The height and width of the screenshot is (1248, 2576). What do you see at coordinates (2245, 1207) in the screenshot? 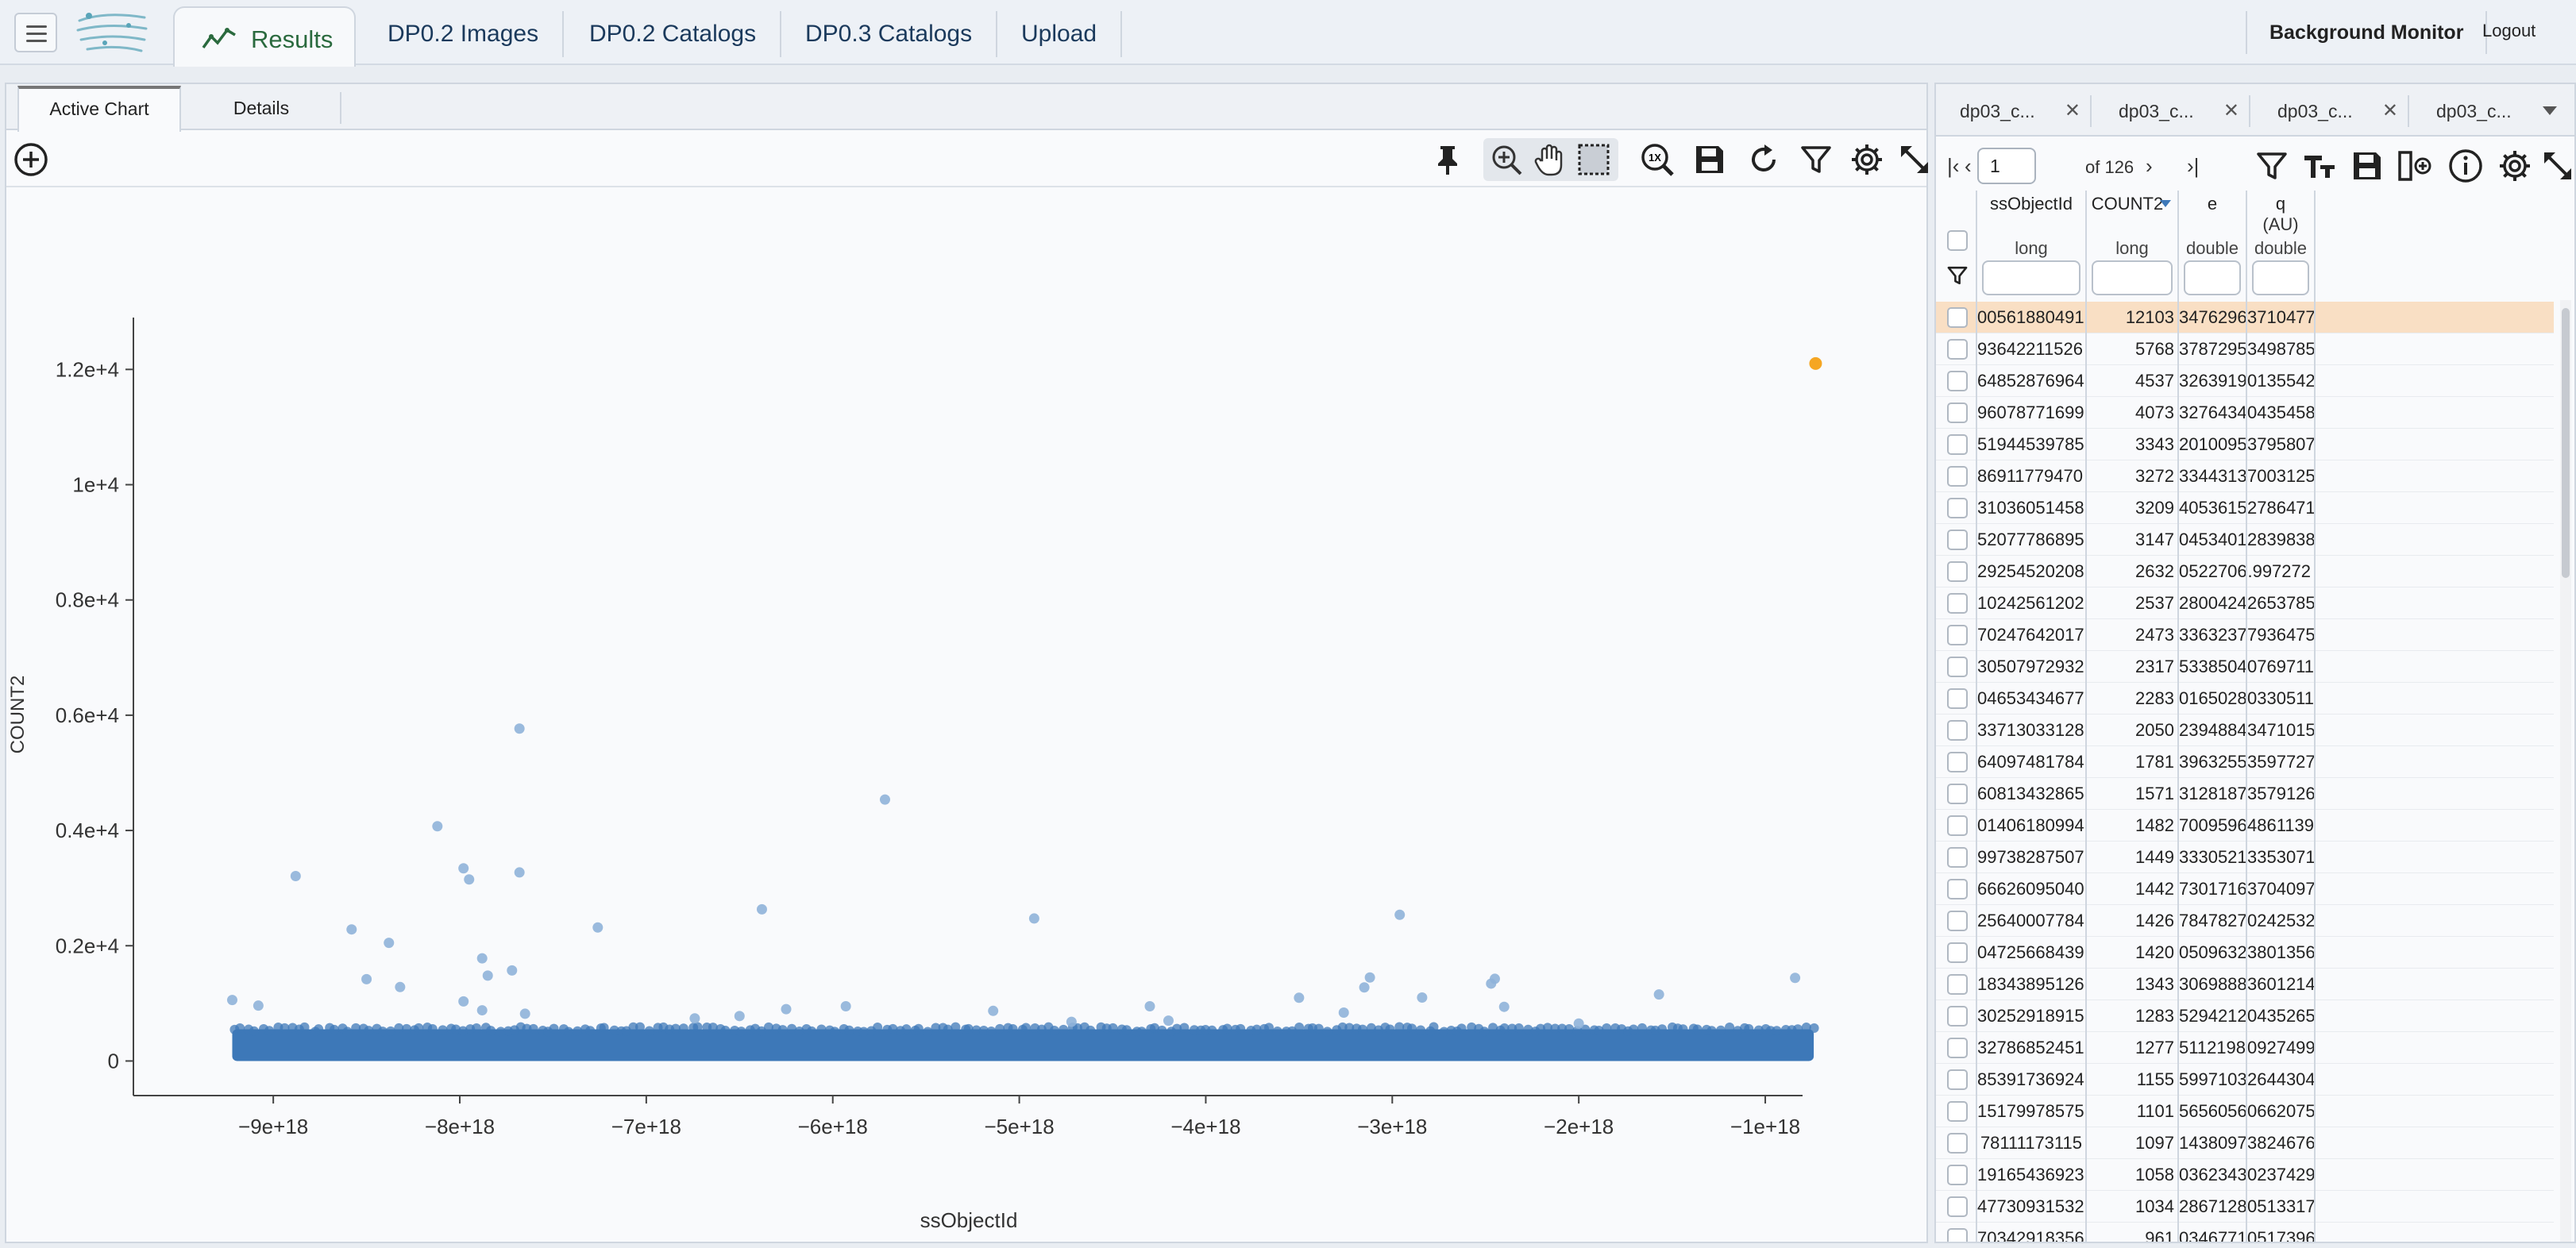
I see `table-row: 47730931532 1034 2867128 0513317` at bounding box center [2245, 1207].